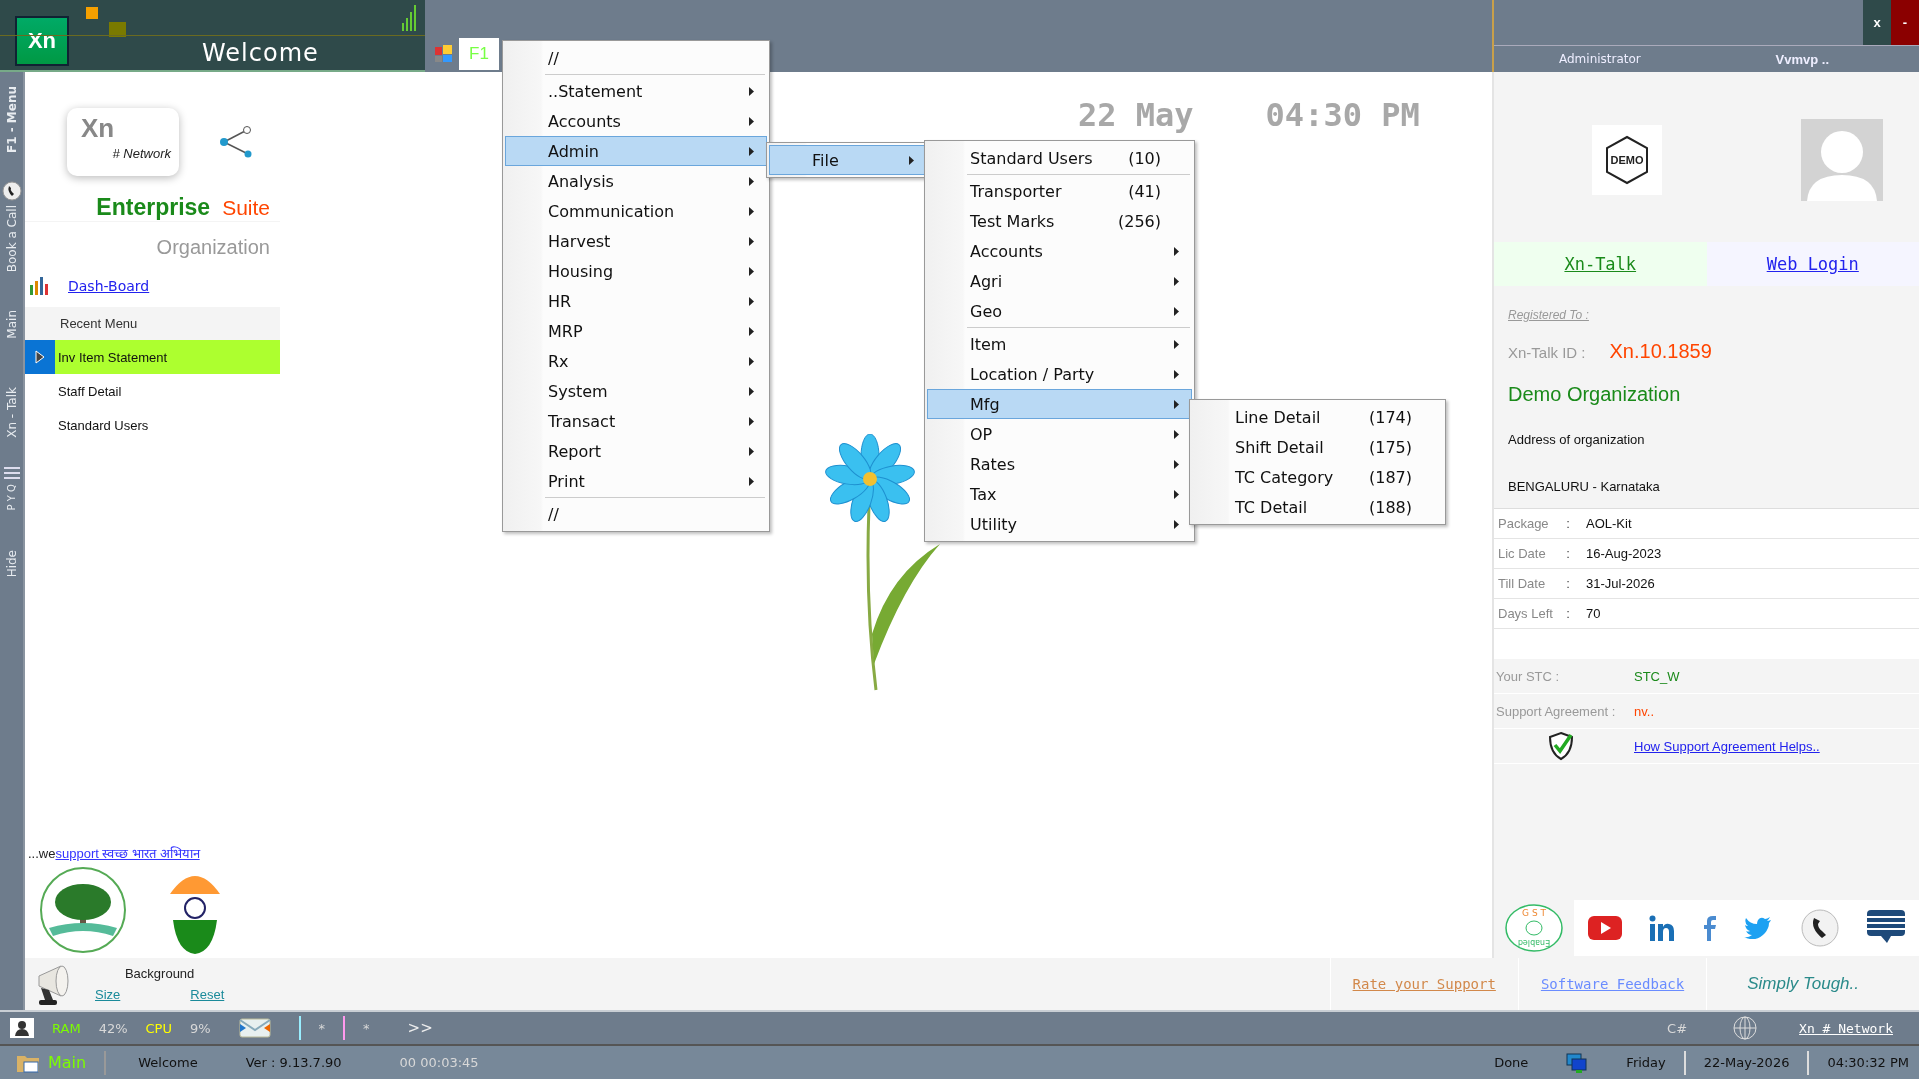  I want to click on menu-item: Transact, so click(636, 421).